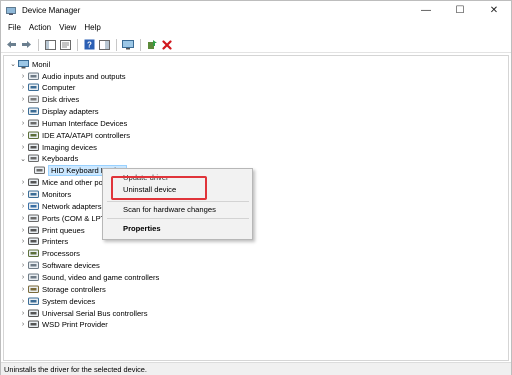 The height and width of the screenshot is (375, 512). I want to click on menu-action: Action, so click(40, 28).